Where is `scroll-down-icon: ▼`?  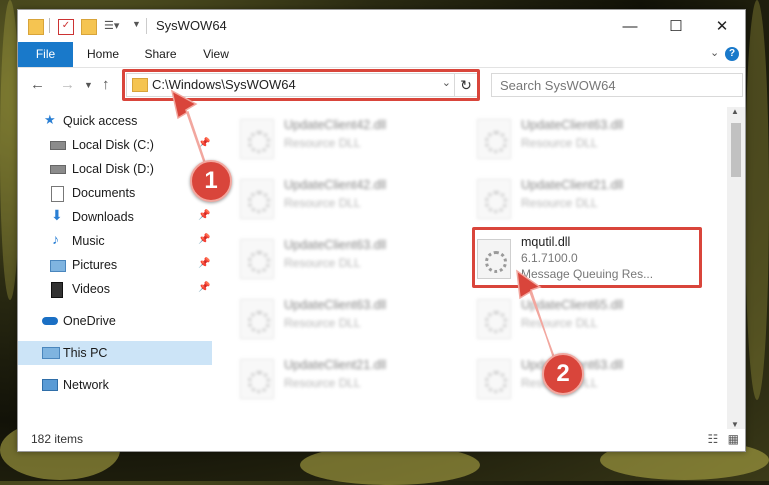 scroll-down-icon: ▼ is located at coordinates (735, 424).